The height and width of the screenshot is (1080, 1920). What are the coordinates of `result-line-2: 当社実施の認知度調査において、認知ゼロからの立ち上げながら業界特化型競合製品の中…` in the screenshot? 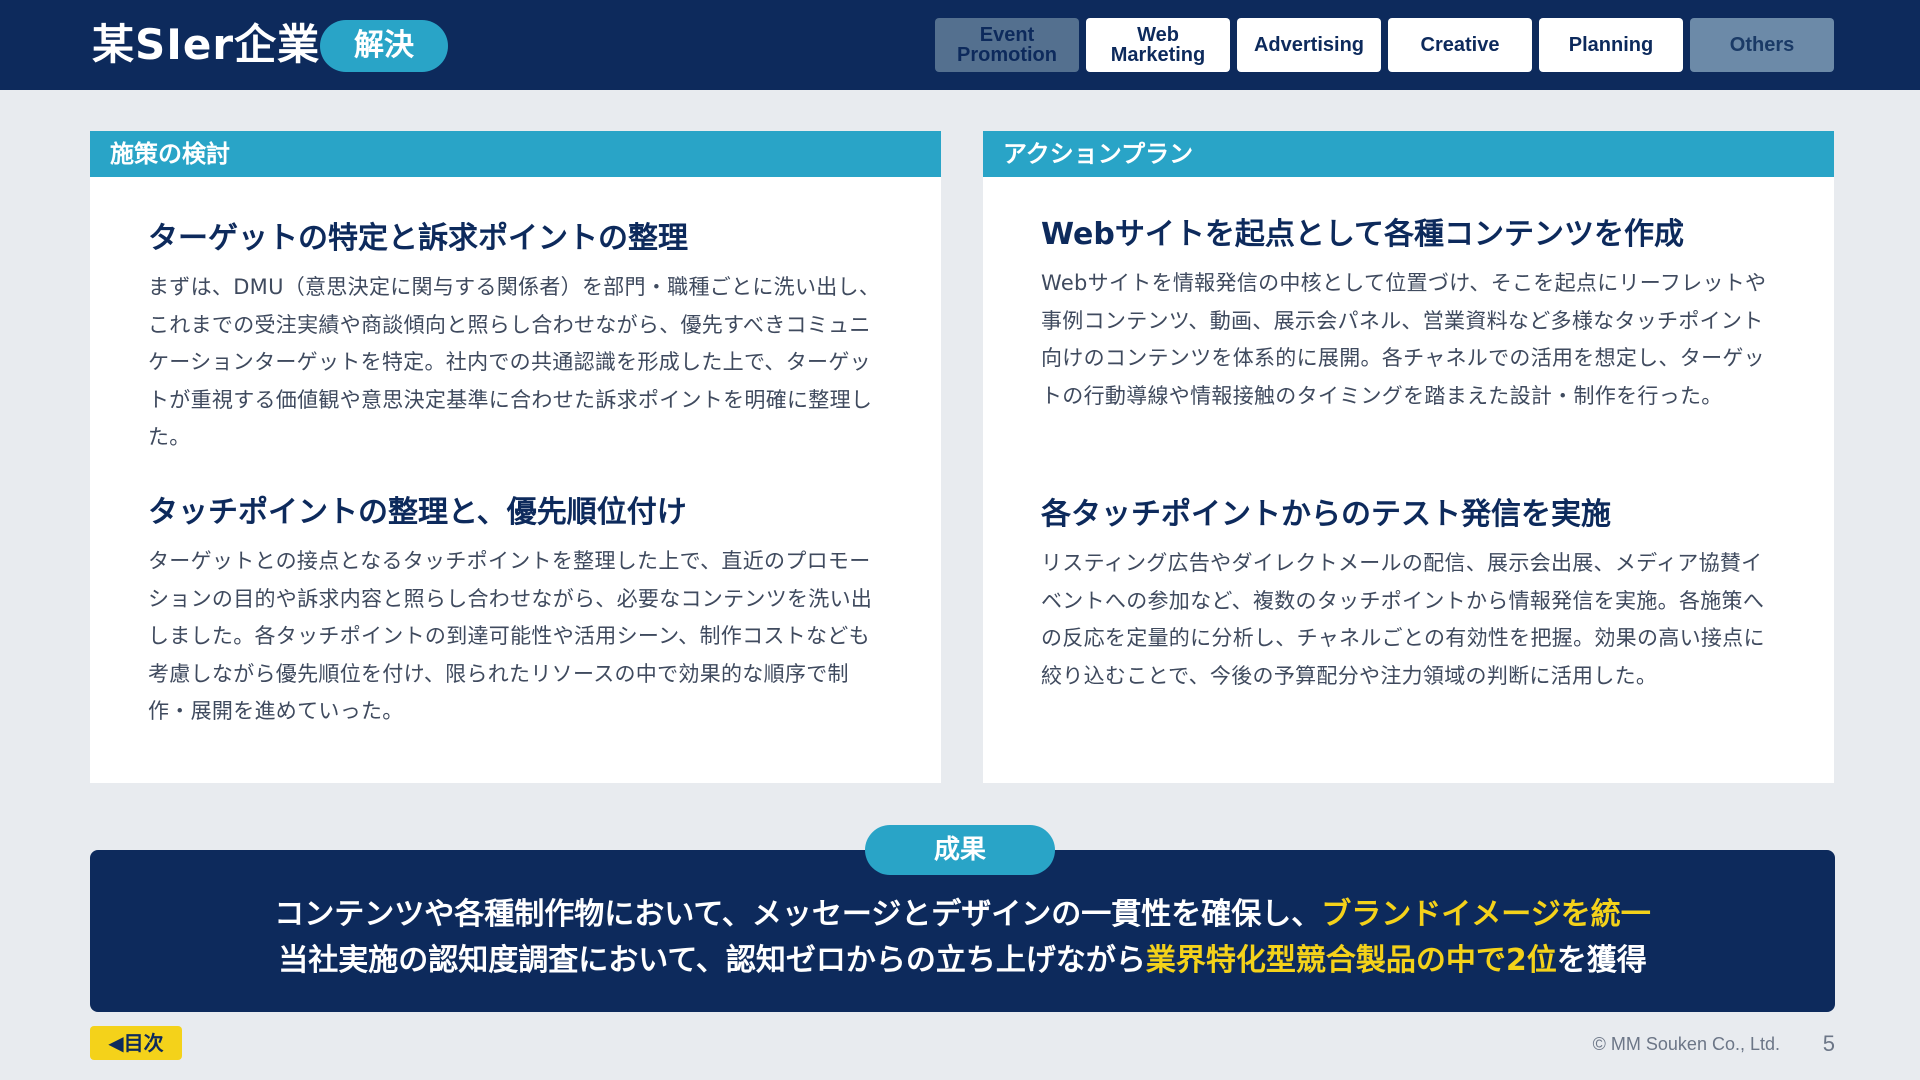 It's located at (962, 961).